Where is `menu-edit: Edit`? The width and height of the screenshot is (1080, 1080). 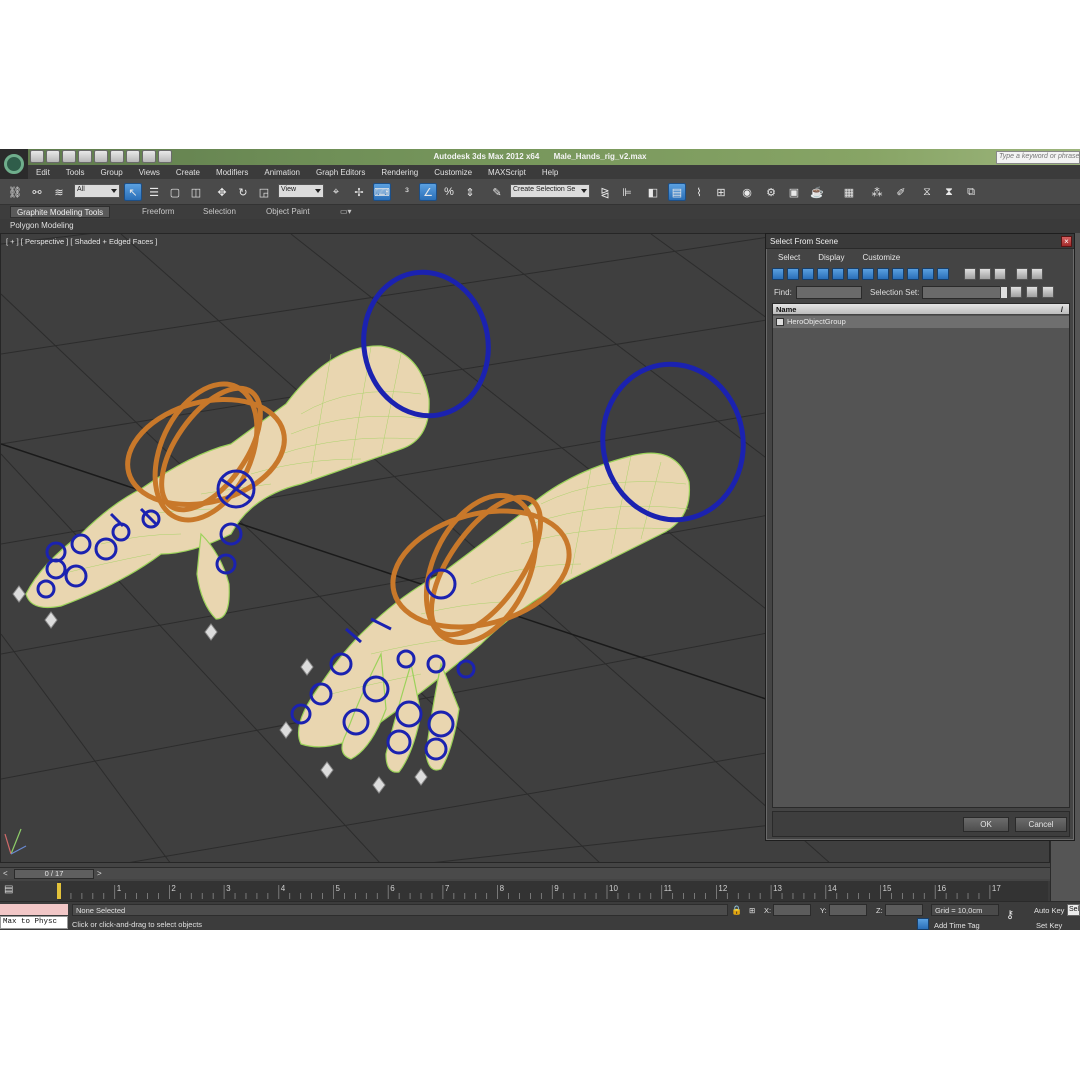
menu-edit: Edit is located at coordinates (43, 172).